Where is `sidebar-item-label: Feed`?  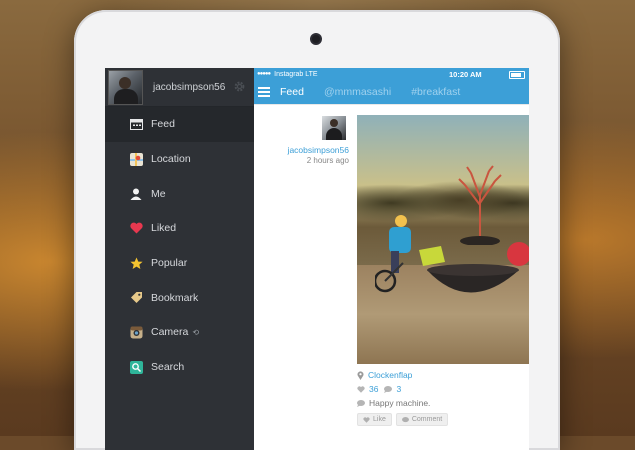 sidebar-item-label: Feed is located at coordinates (163, 124).